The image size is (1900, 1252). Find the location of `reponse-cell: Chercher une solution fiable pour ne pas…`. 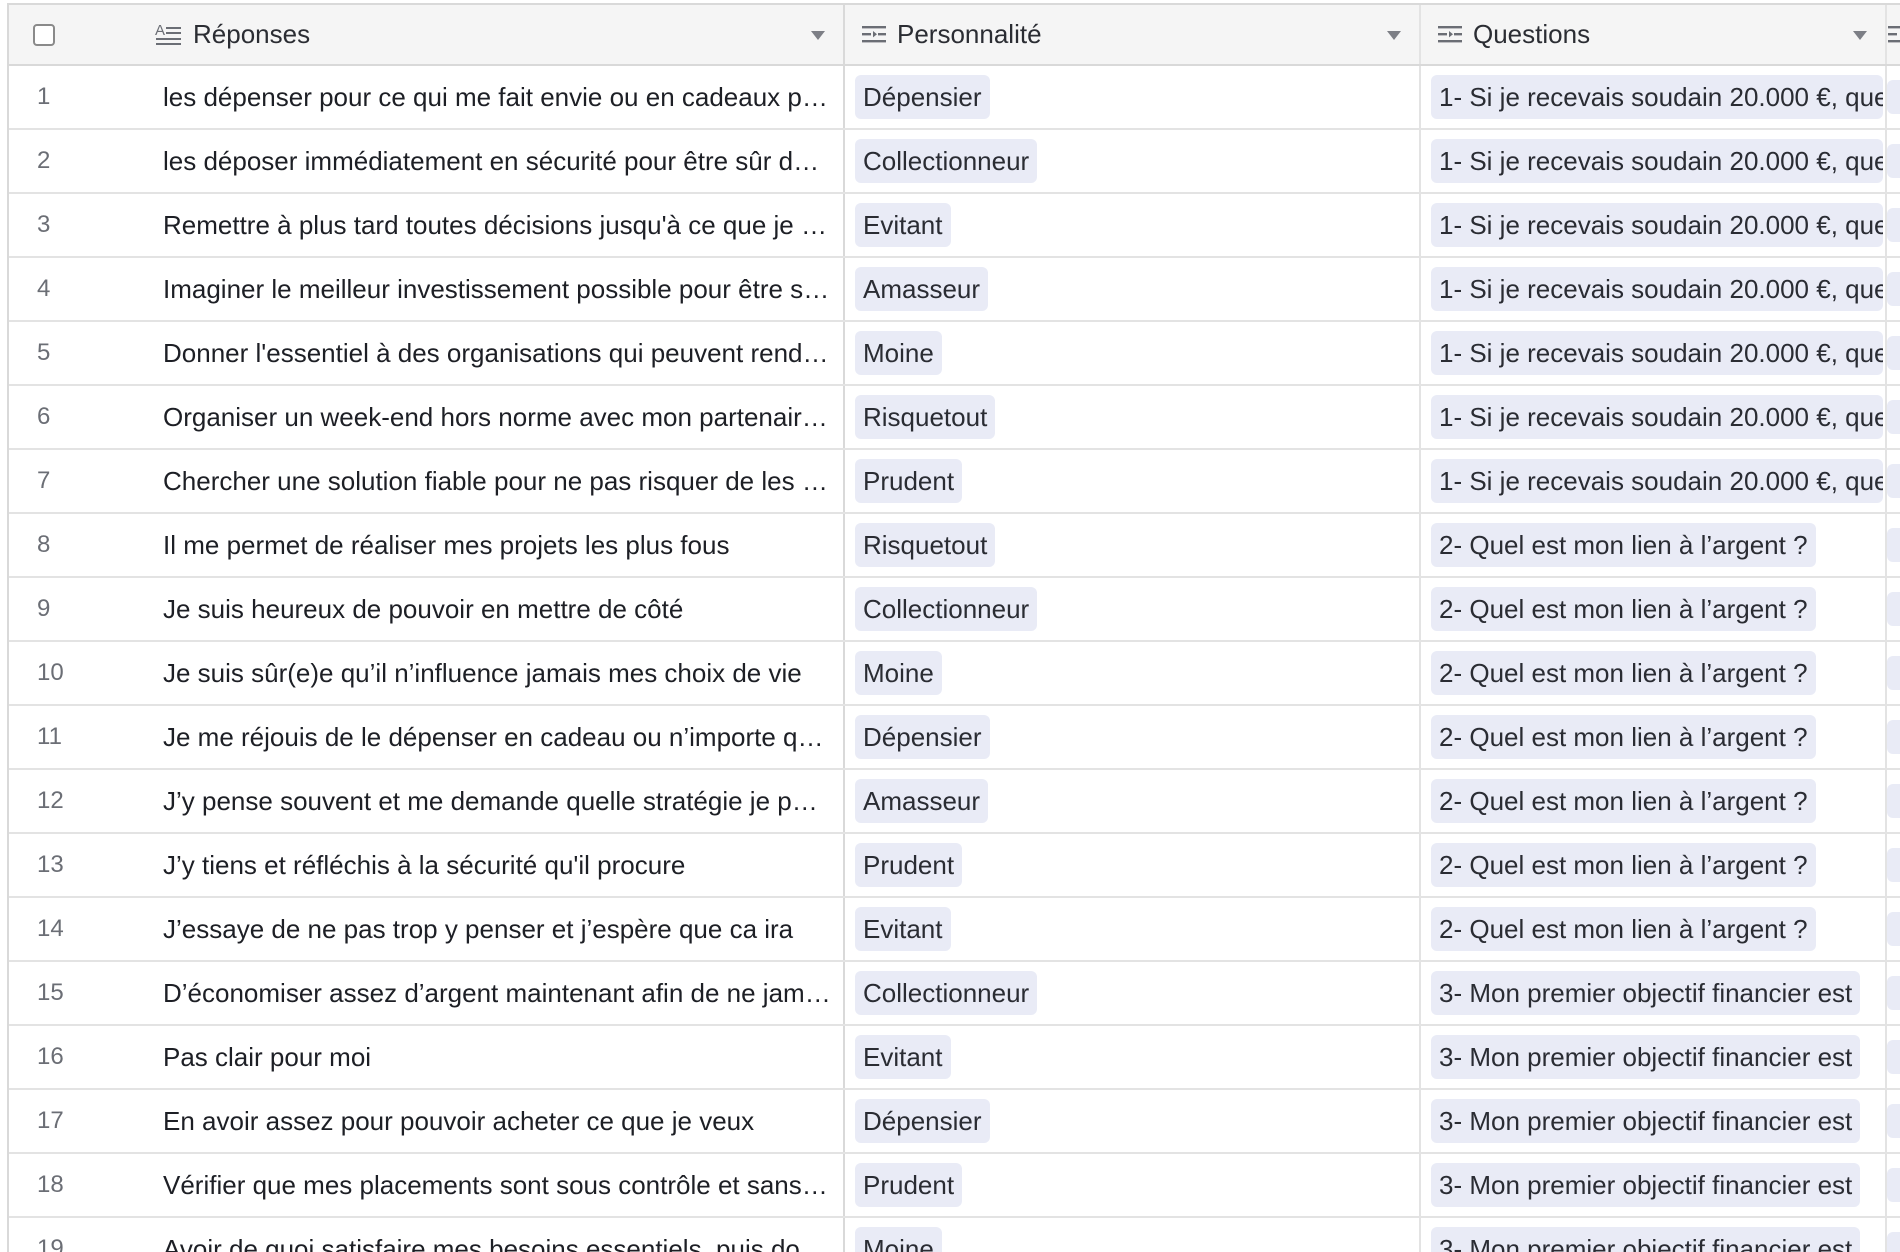

reponse-cell: Chercher une solution fiable pour ne pas… is located at coordinates (492, 481).